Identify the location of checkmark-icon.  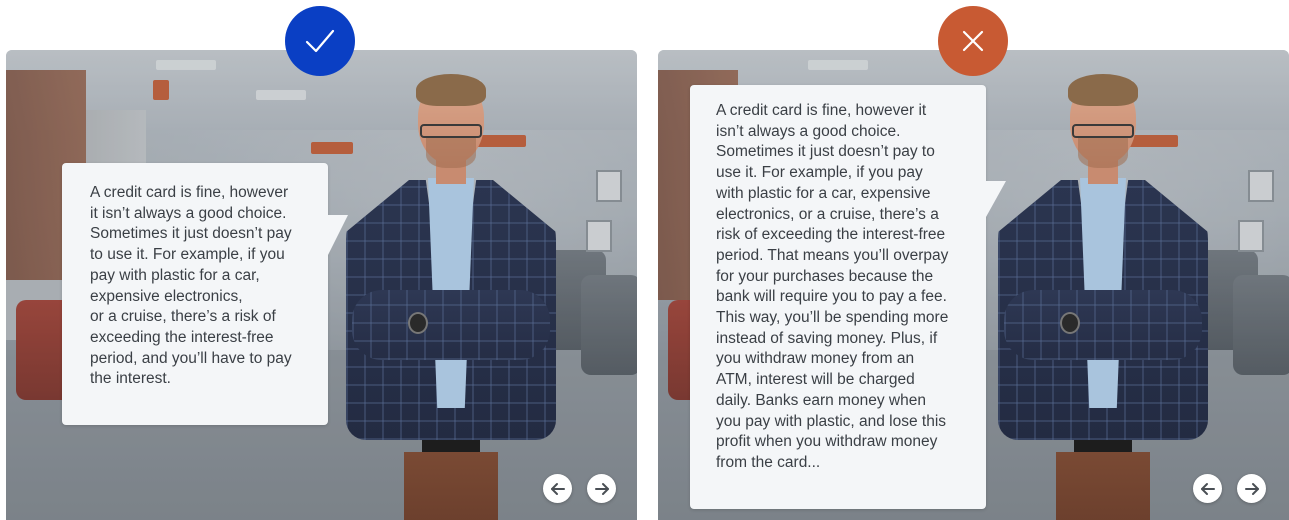
(320, 41).